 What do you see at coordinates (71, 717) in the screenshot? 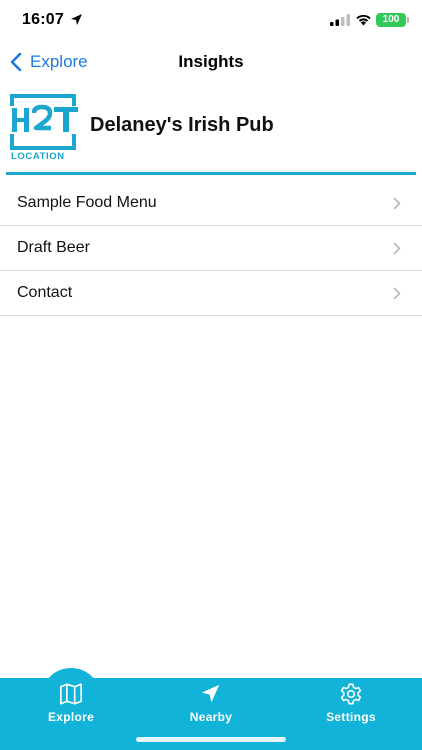
I see `tab-label: Explore` at bounding box center [71, 717].